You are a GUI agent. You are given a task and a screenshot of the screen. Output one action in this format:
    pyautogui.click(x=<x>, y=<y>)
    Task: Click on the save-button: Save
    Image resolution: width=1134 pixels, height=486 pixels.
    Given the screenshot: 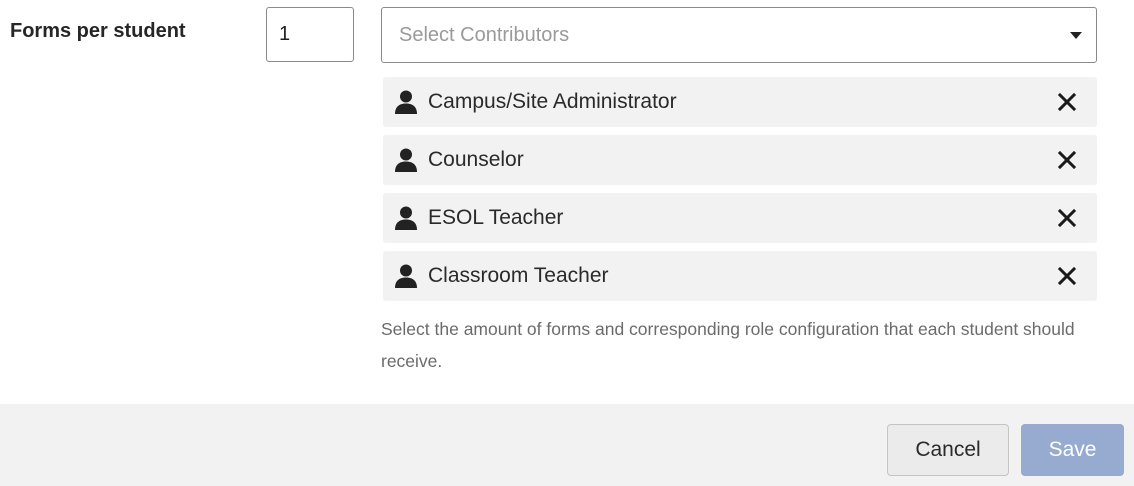 What is the action you would take?
    pyautogui.click(x=1072, y=450)
    